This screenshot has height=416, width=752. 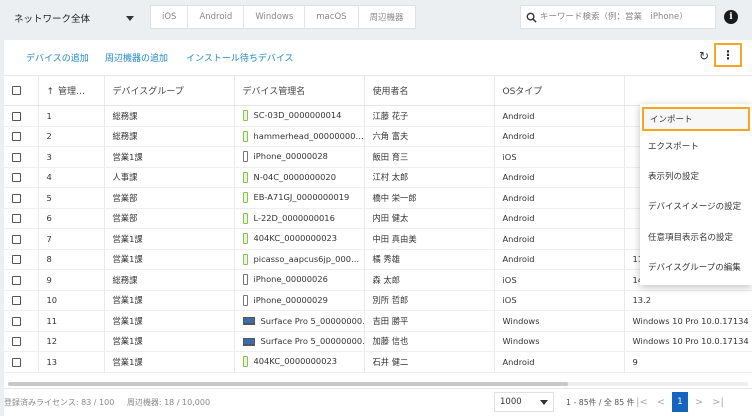 What do you see at coordinates (378, 300) in the screenshot?
I see `table-row: 10 営業1課 iPhone_00000029 別所 哲郎 iOS 13.2` at bounding box center [378, 300].